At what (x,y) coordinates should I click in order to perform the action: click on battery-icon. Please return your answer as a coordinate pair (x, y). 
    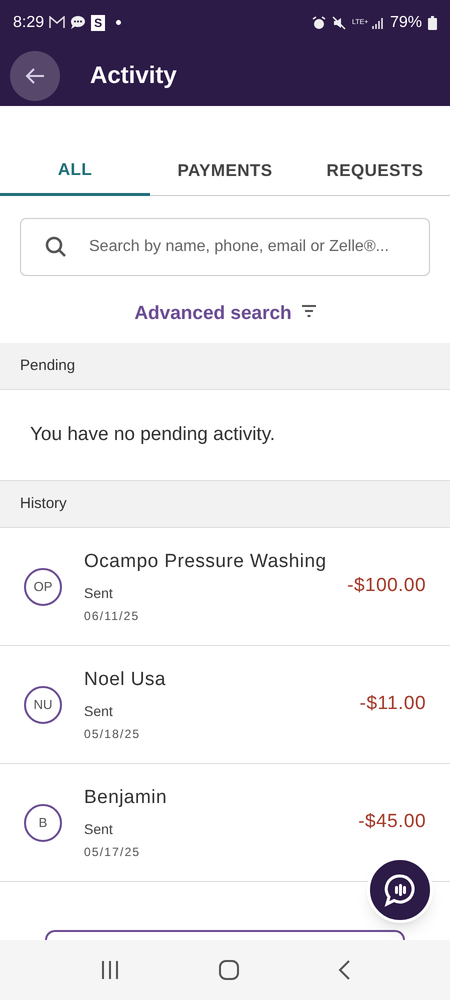
    Looking at the image, I should click on (432, 23).